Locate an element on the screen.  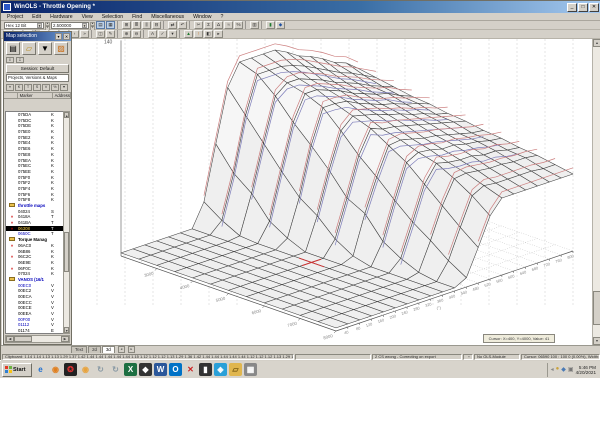
sync-green-button-icon: ▲ is located at coordinates (188, 34).